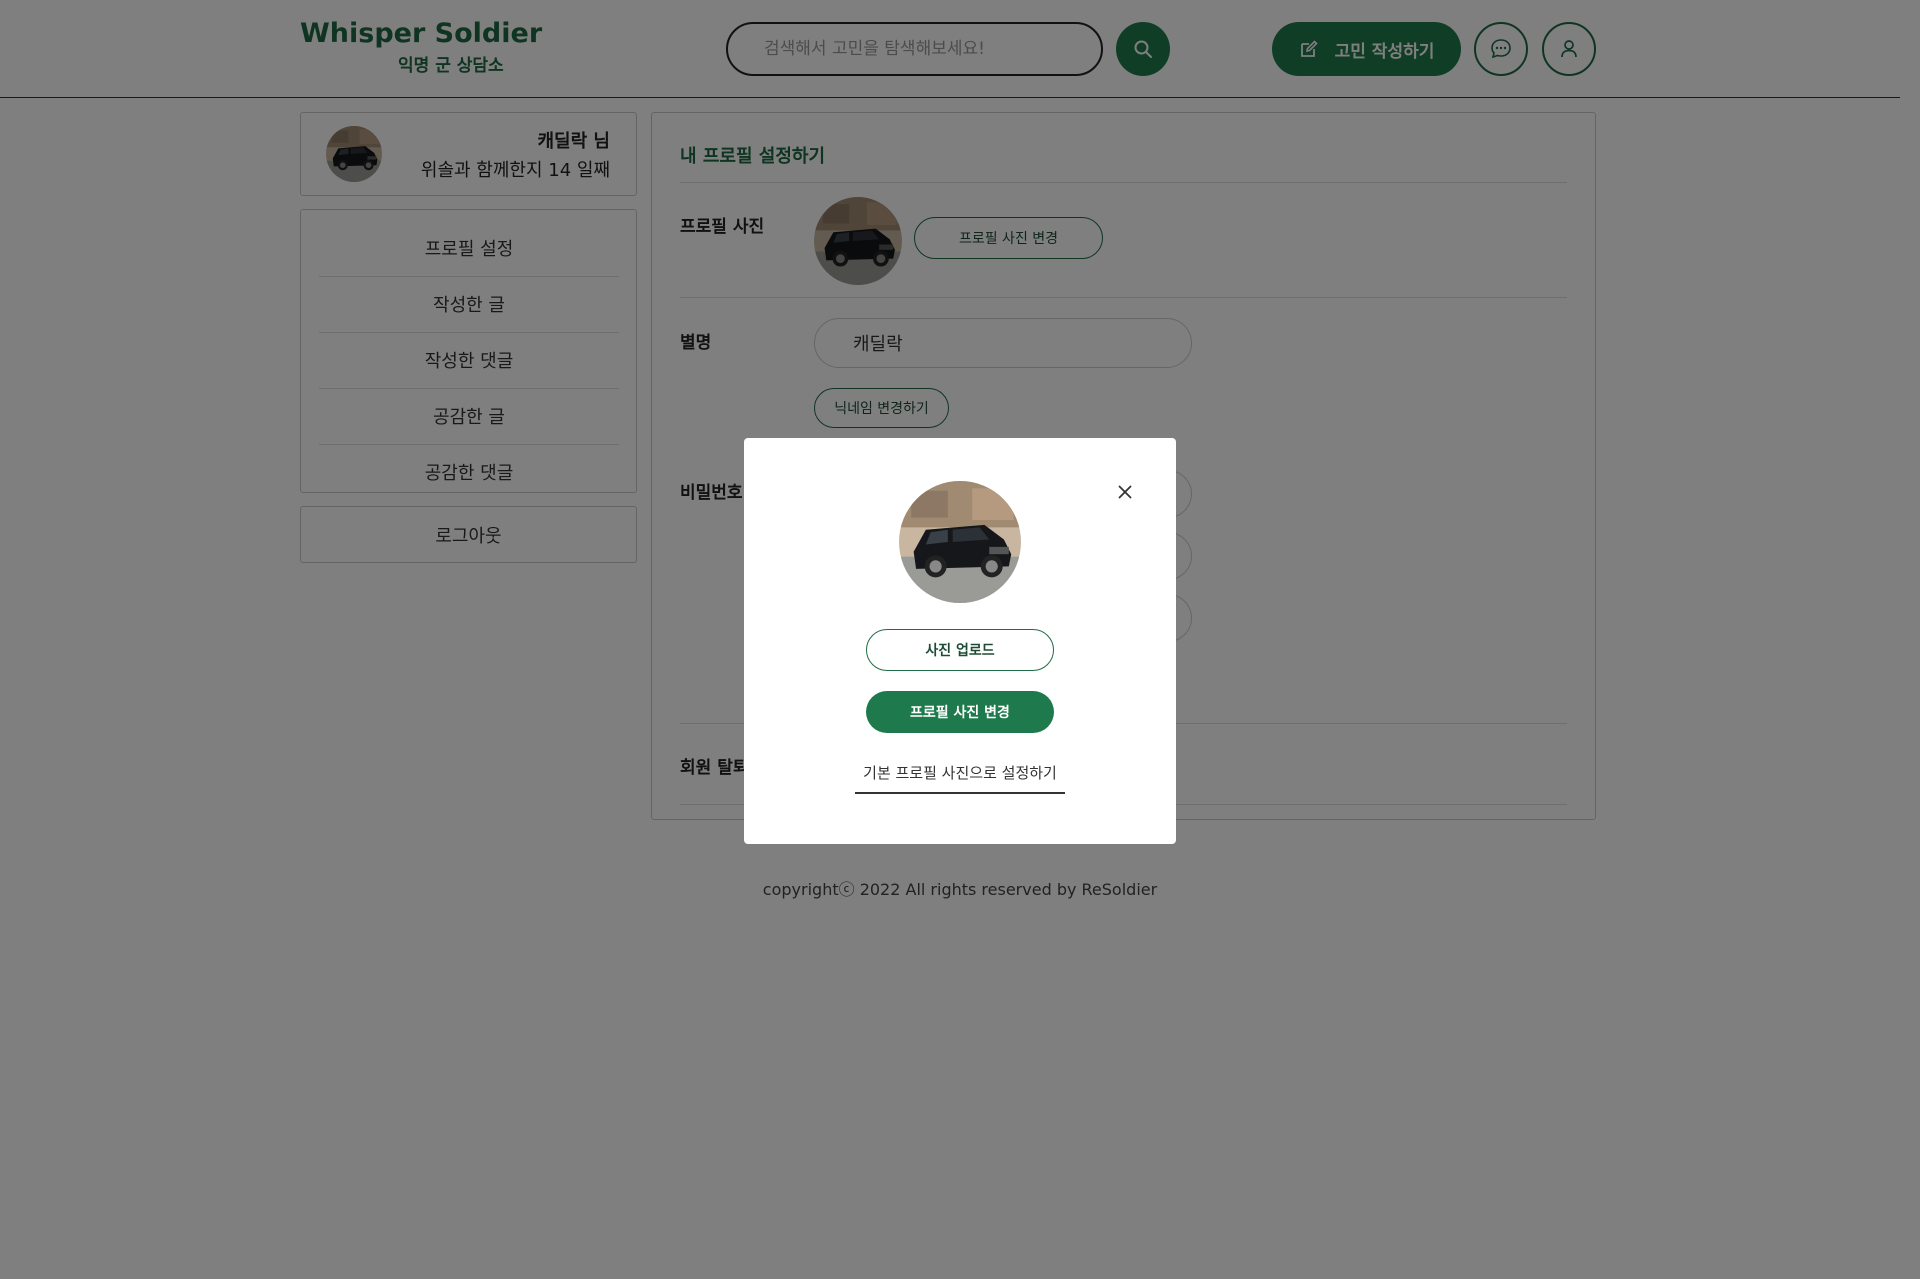  What do you see at coordinates (960, 650) in the screenshot?
I see `upload-photo-button: 사진 업로드` at bounding box center [960, 650].